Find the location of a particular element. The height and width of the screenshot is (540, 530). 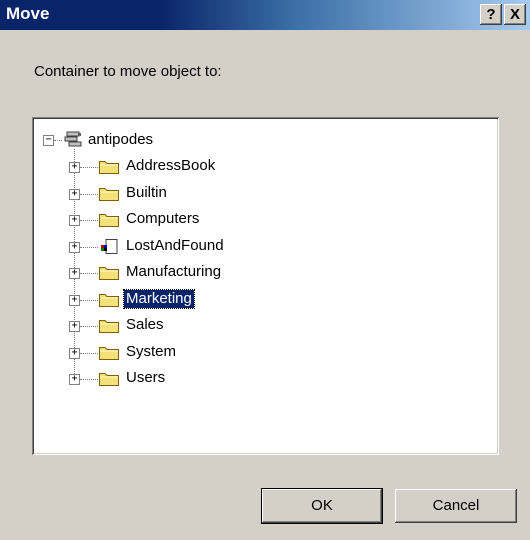

ok-button: OK is located at coordinates (322, 506).